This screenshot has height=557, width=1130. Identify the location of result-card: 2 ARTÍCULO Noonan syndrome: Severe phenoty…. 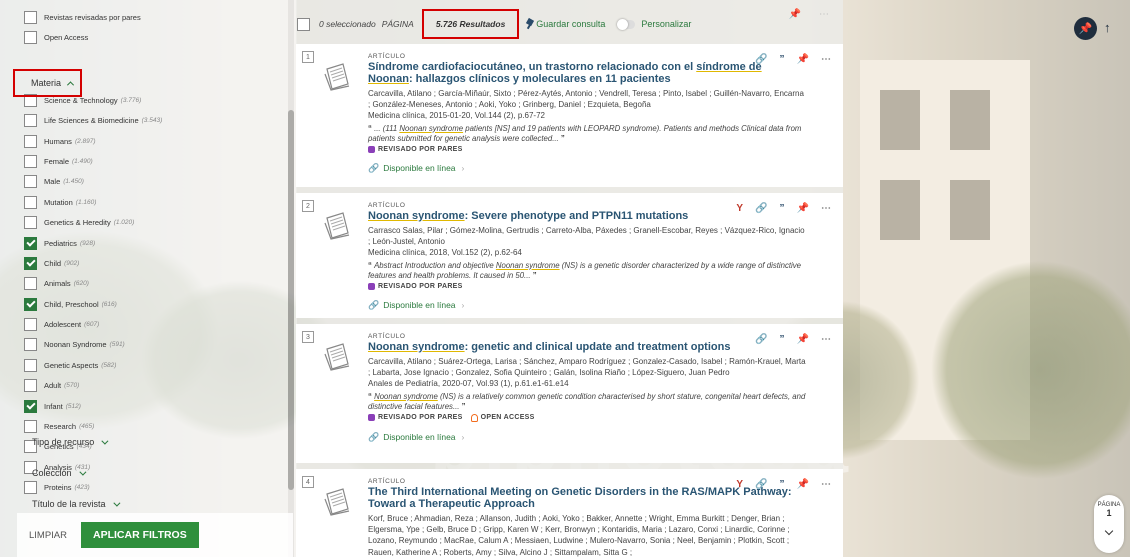
(569, 255).